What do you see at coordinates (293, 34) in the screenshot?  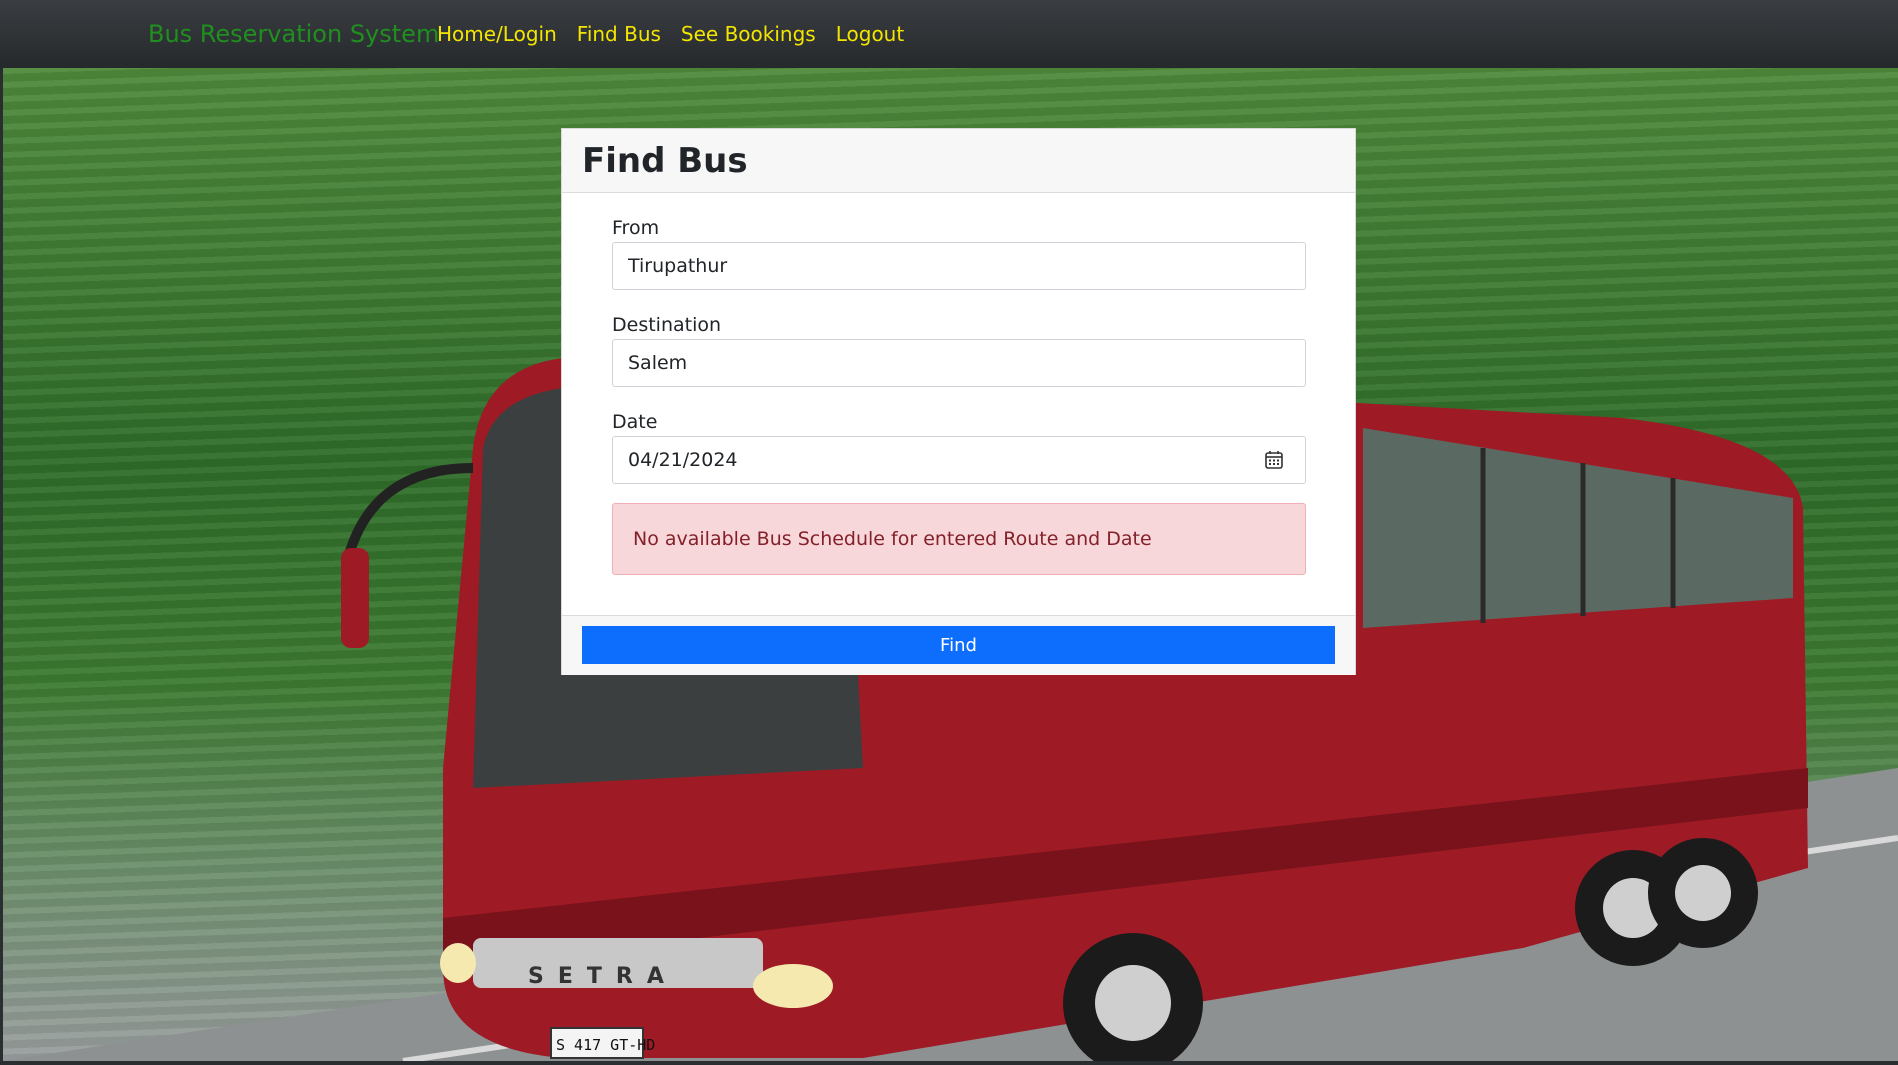 I see `brand-link: Bus Reservation System` at bounding box center [293, 34].